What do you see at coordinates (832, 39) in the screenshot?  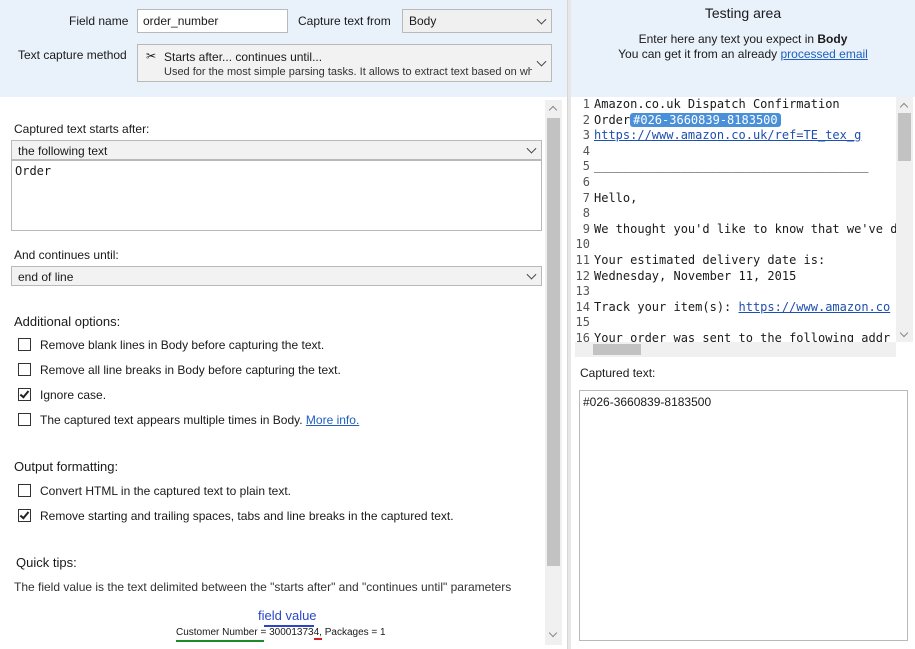 I see `hint-bold: Body` at bounding box center [832, 39].